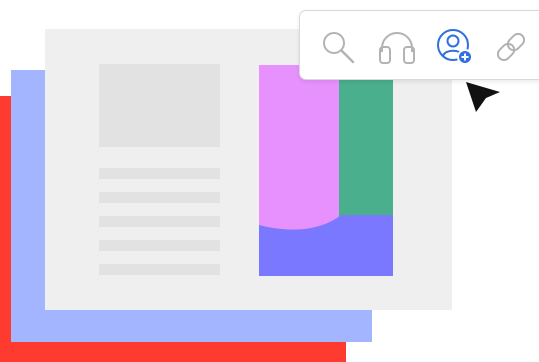  Describe the element at coordinates (483, 97) in the screenshot. I see `arrow-pointer-icon` at that location.